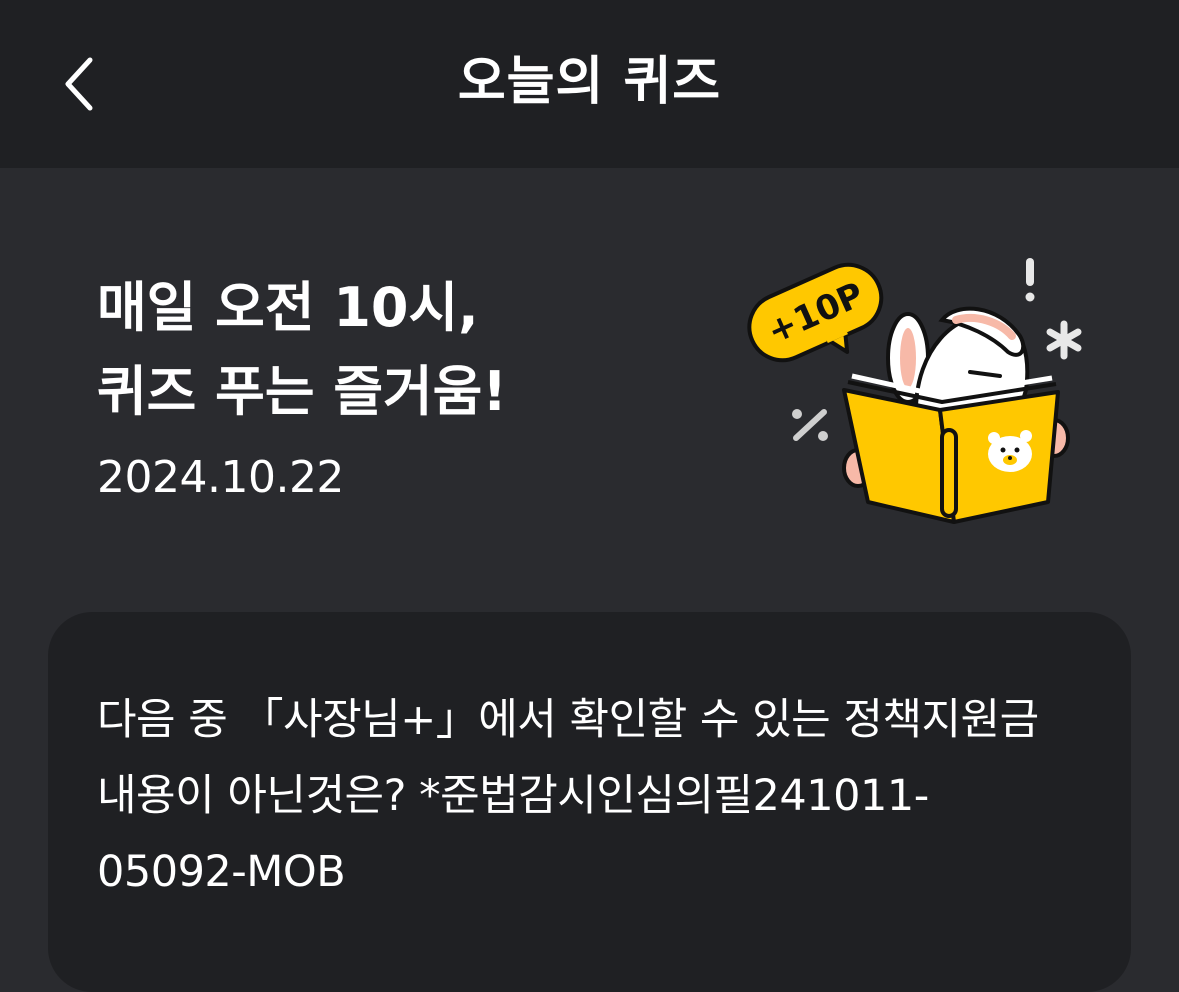 The image size is (1179, 992). Describe the element at coordinates (1064, 340) in the screenshot. I see `asterisk-icon` at that location.